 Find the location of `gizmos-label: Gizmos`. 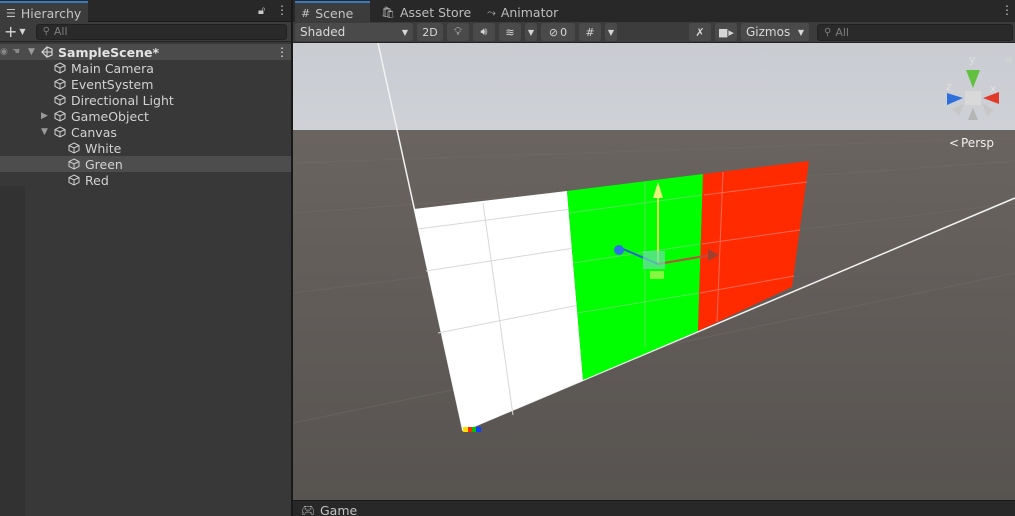

gizmos-label: Gizmos is located at coordinates (768, 32).